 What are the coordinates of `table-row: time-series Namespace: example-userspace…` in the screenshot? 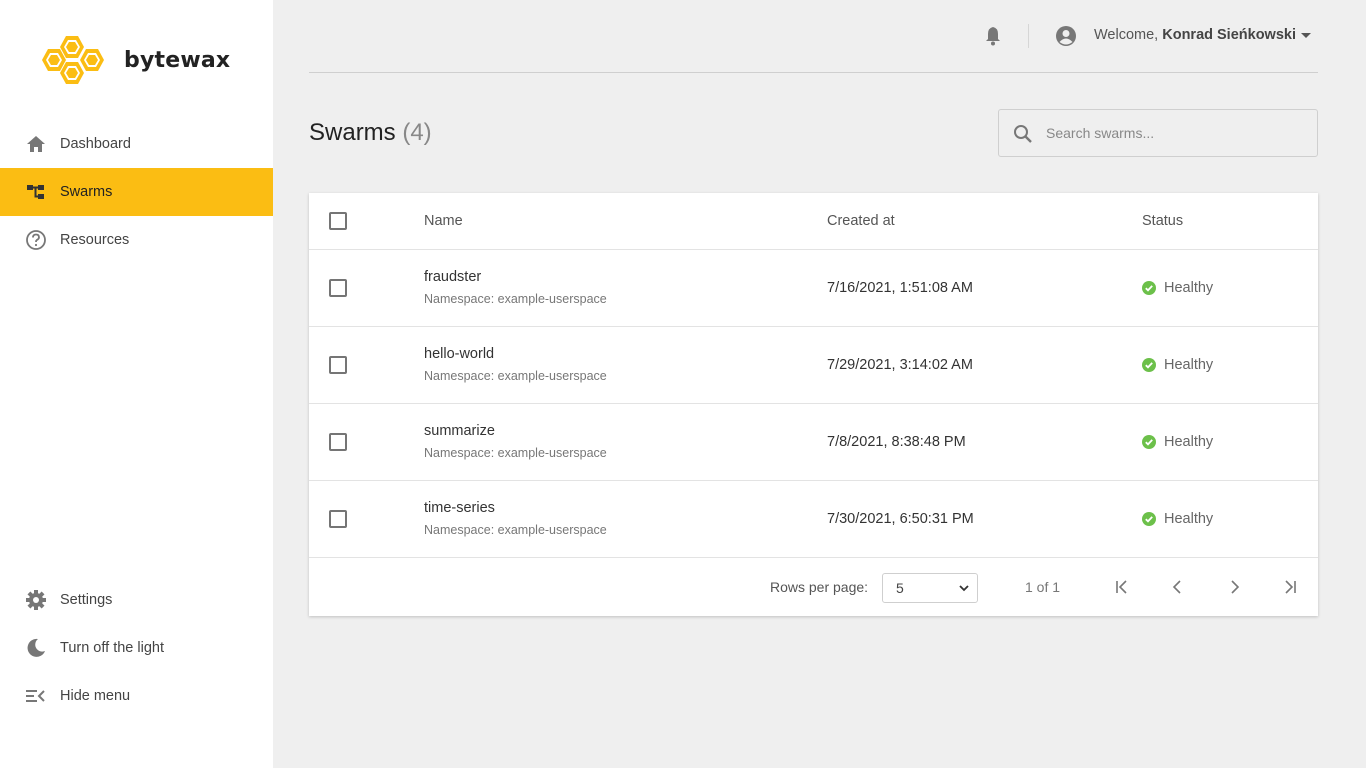 It's located at (813, 519).